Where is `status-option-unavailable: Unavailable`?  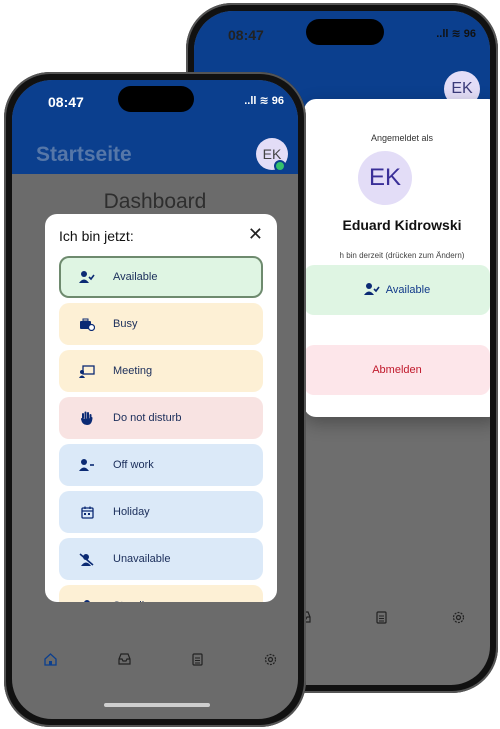 status-option-unavailable: Unavailable is located at coordinates (161, 559).